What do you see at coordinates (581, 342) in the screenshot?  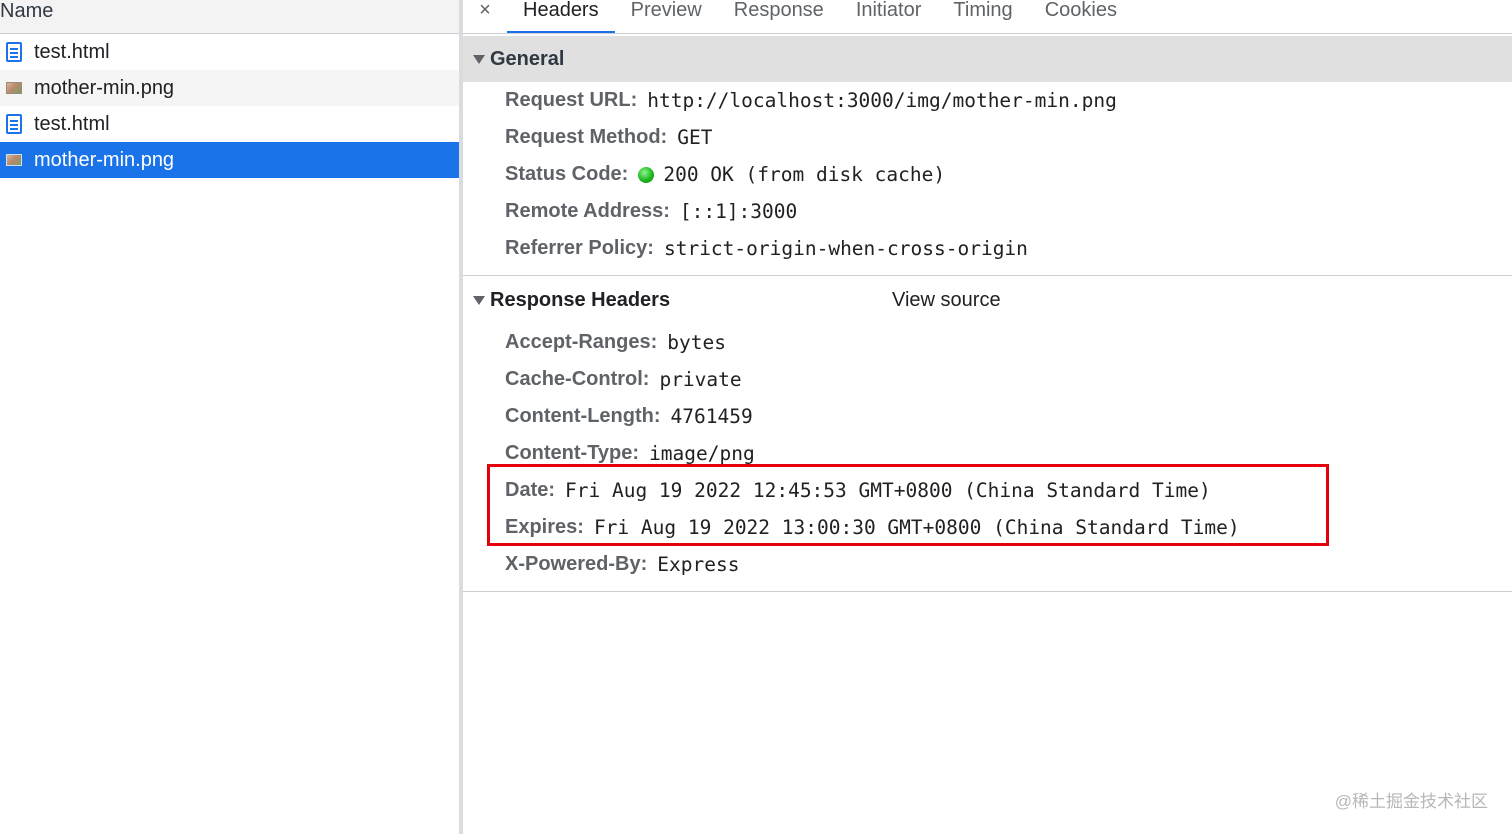 I see `header-key: Accept-Ranges:` at bounding box center [581, 342].